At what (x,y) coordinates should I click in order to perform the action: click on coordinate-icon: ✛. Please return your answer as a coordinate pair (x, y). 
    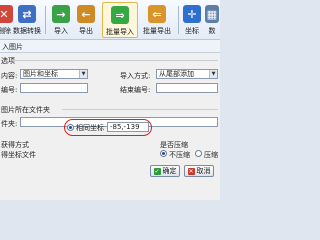
    Looking at the image, I should click on (192, 14).